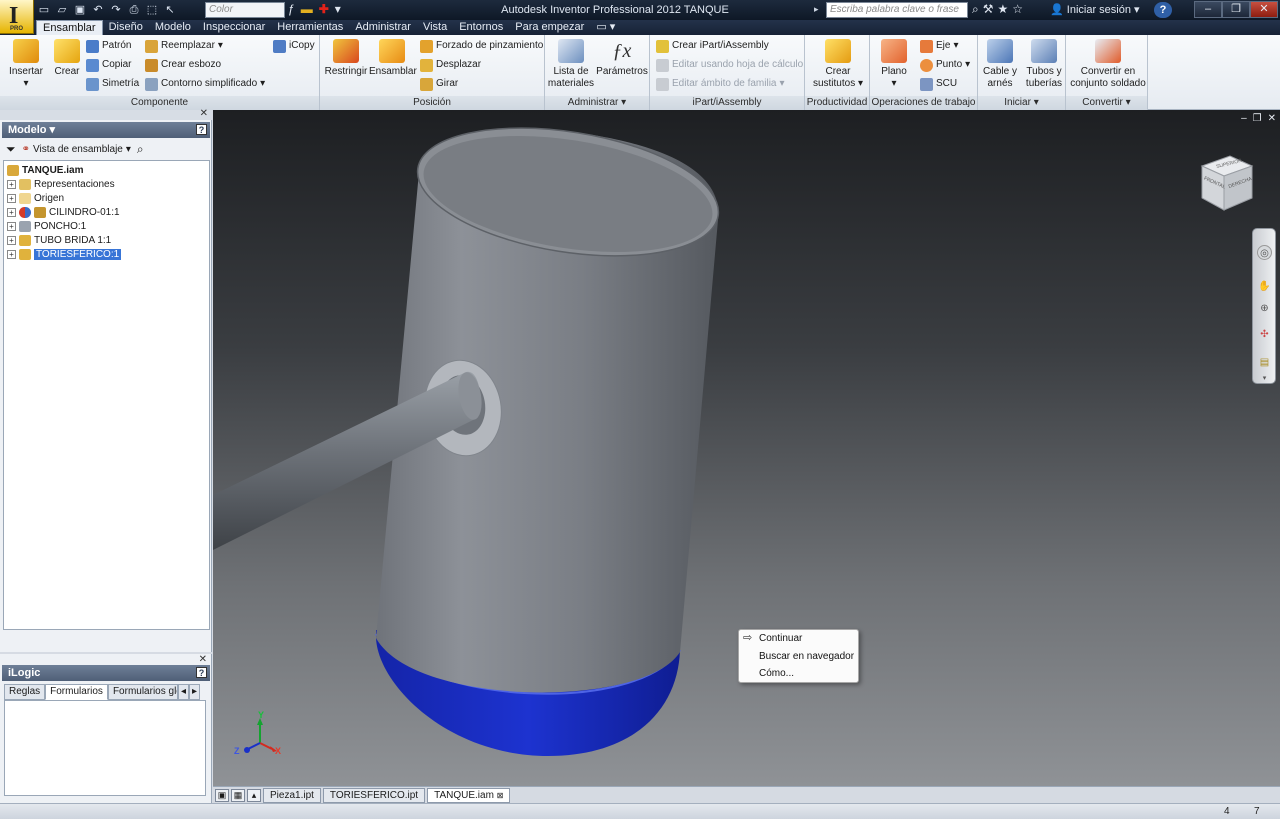 The width and height of the screenshot is (1280, 819). Describe the element at coordinates (549, 27) in the screenshot. I see `tab-para-empezar: Para empezar` at that location.